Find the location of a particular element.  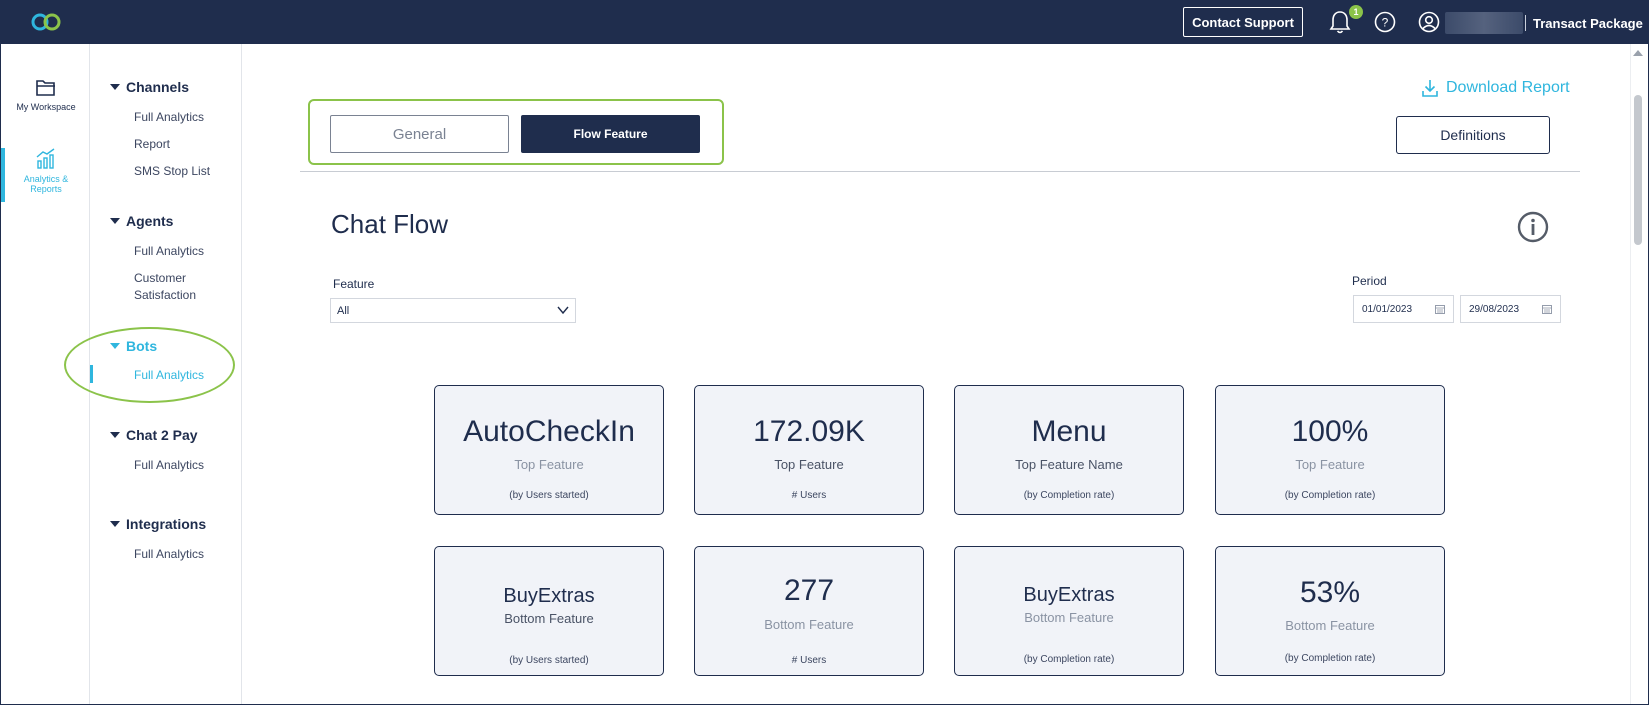

sidebar-section-agents: Agents is located at coordinates (141, 221).